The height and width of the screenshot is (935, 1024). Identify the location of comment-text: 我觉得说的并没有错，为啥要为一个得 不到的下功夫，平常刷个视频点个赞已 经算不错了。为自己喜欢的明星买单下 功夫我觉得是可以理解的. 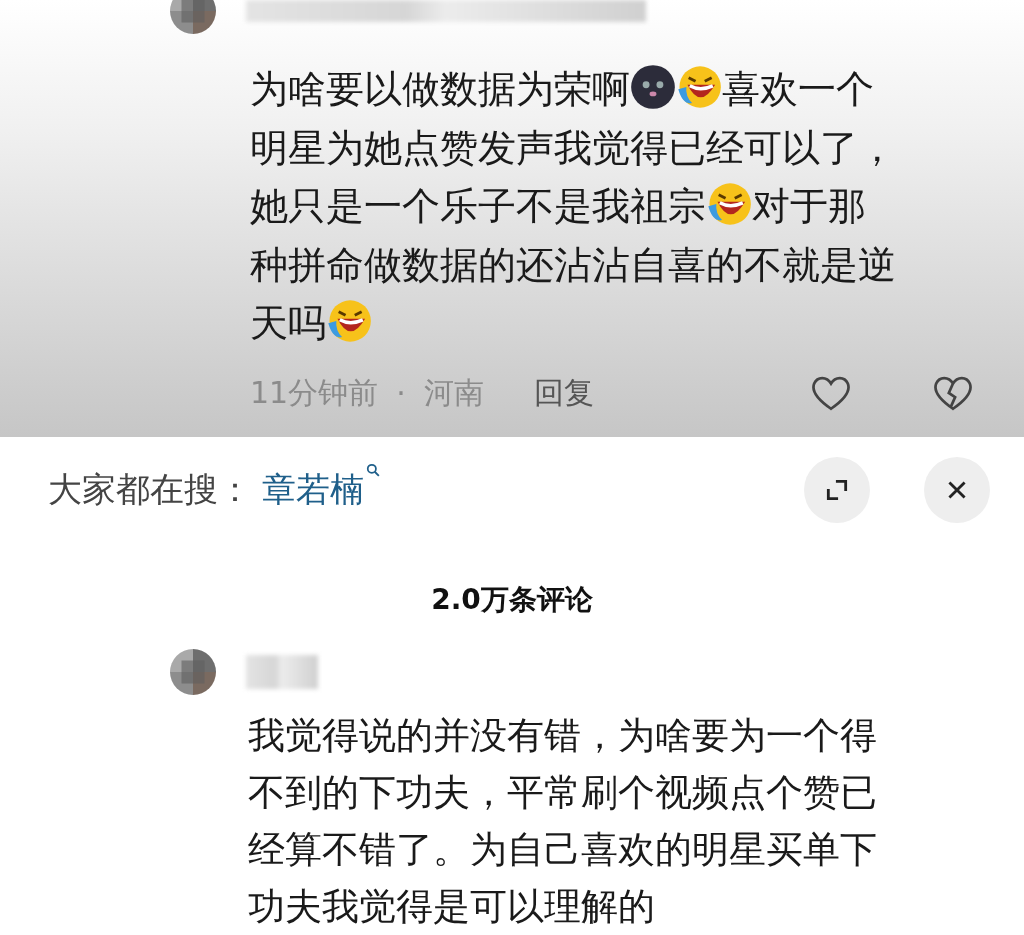
(563, 821).